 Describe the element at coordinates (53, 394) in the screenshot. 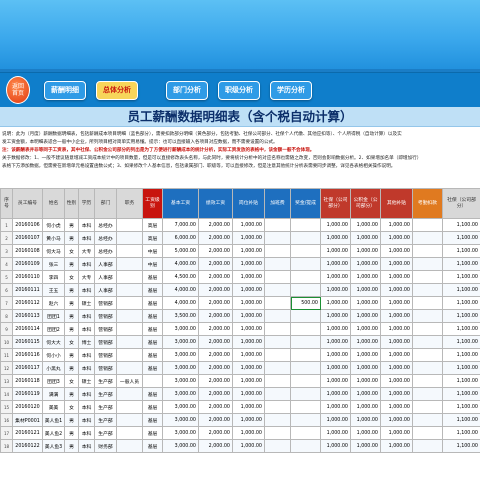

I see `table-cell: 满满` at that location.